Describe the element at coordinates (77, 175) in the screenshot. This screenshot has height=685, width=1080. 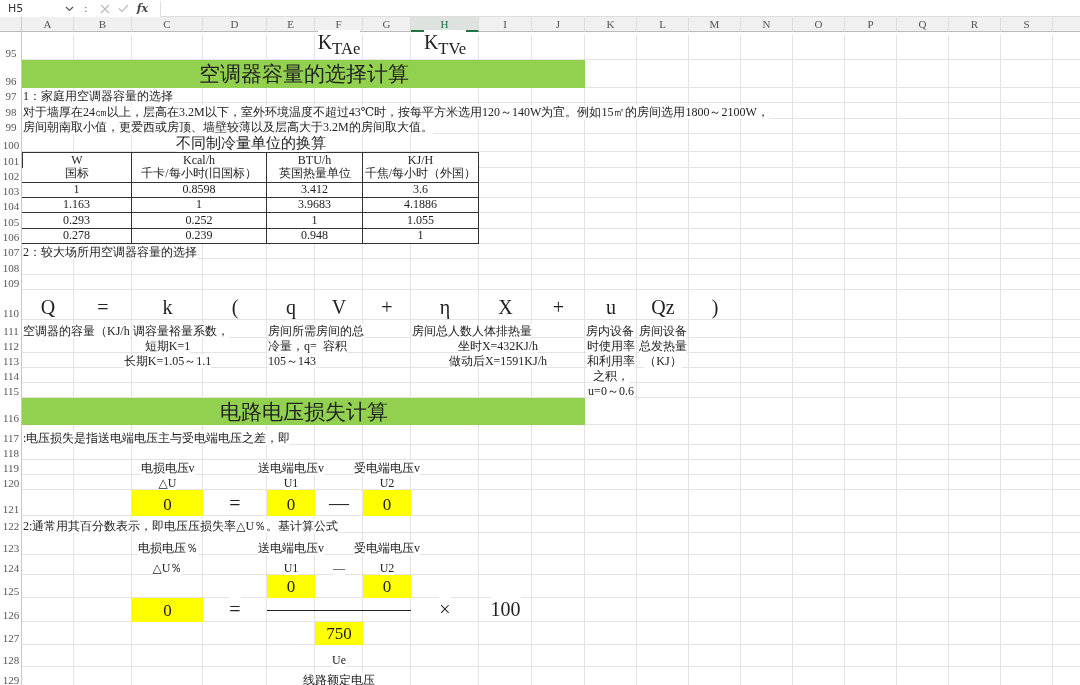
I see `table-header-cell: 国标` at that location.